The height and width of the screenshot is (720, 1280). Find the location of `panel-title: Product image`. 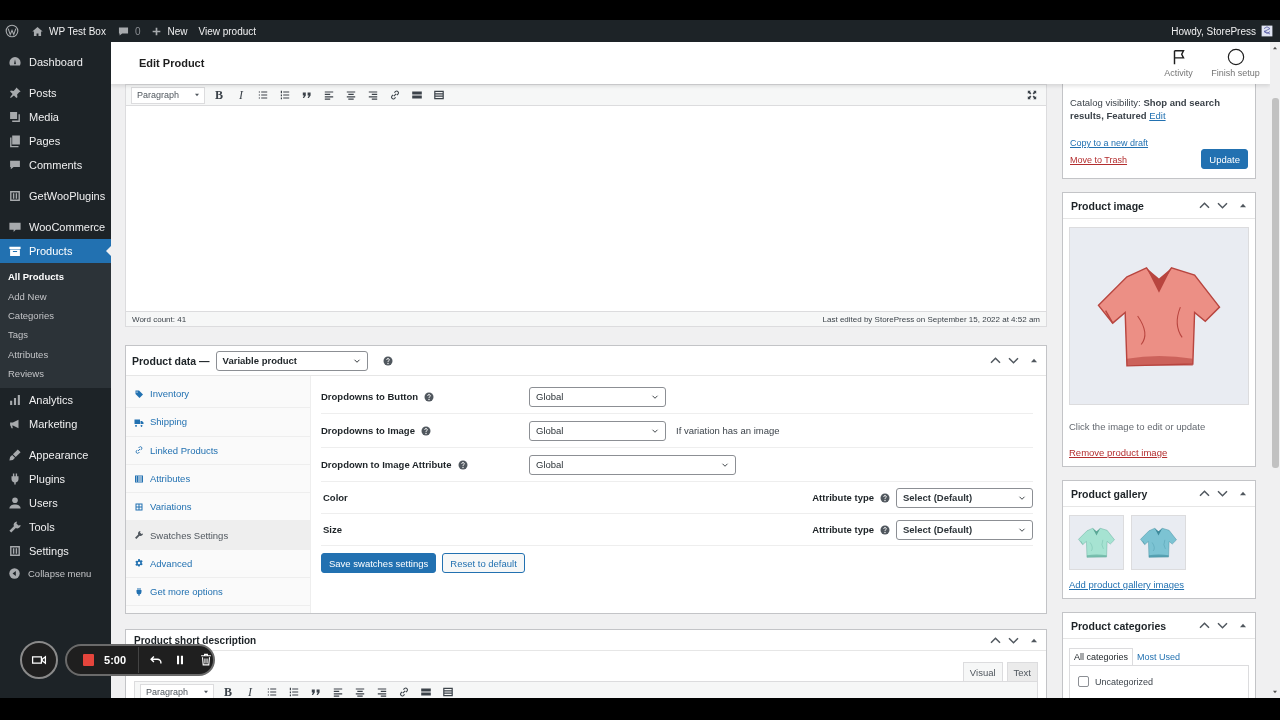

panel-title: Product image is located at coordinates (1108, 205).